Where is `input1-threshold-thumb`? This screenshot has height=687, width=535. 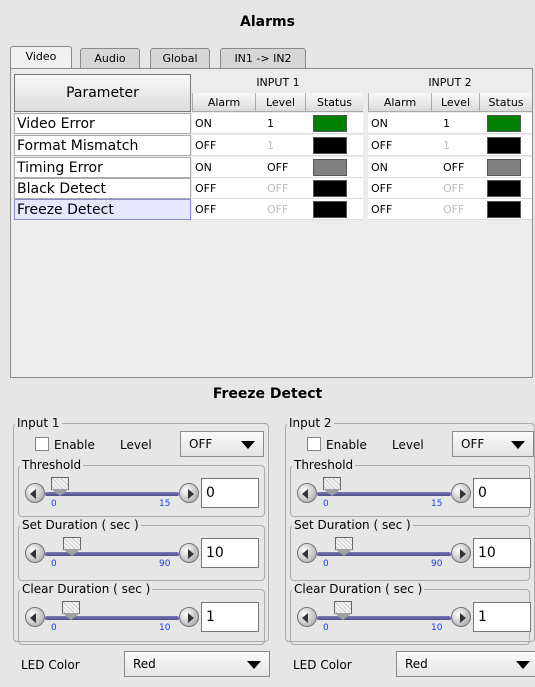 input1-threshold-thumb is located at coordinates (60, 487).